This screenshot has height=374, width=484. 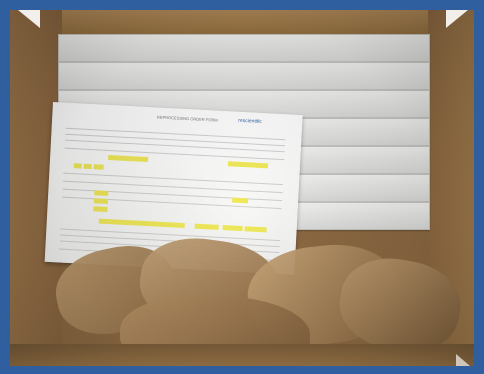 What do you see at coordinates (245, 23) in the screenshot?
I see `box-flap-top` at bounding box center [245, 23].